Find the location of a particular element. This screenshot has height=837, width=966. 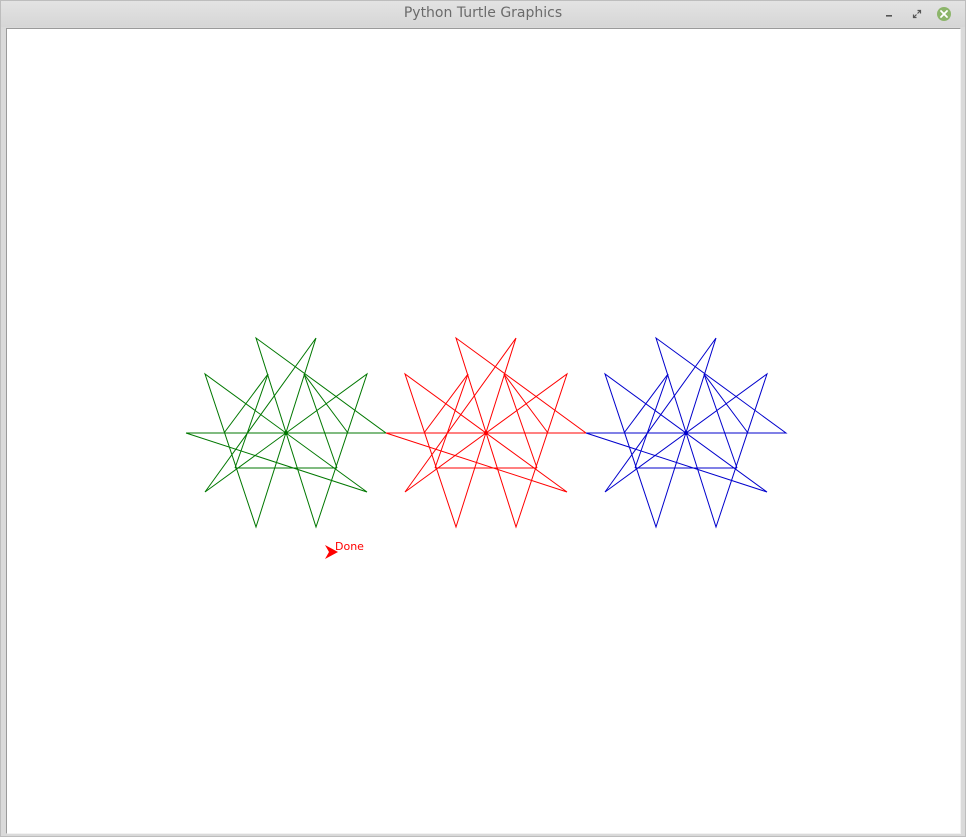

minimize-icon is located at coordinates (889, 16).